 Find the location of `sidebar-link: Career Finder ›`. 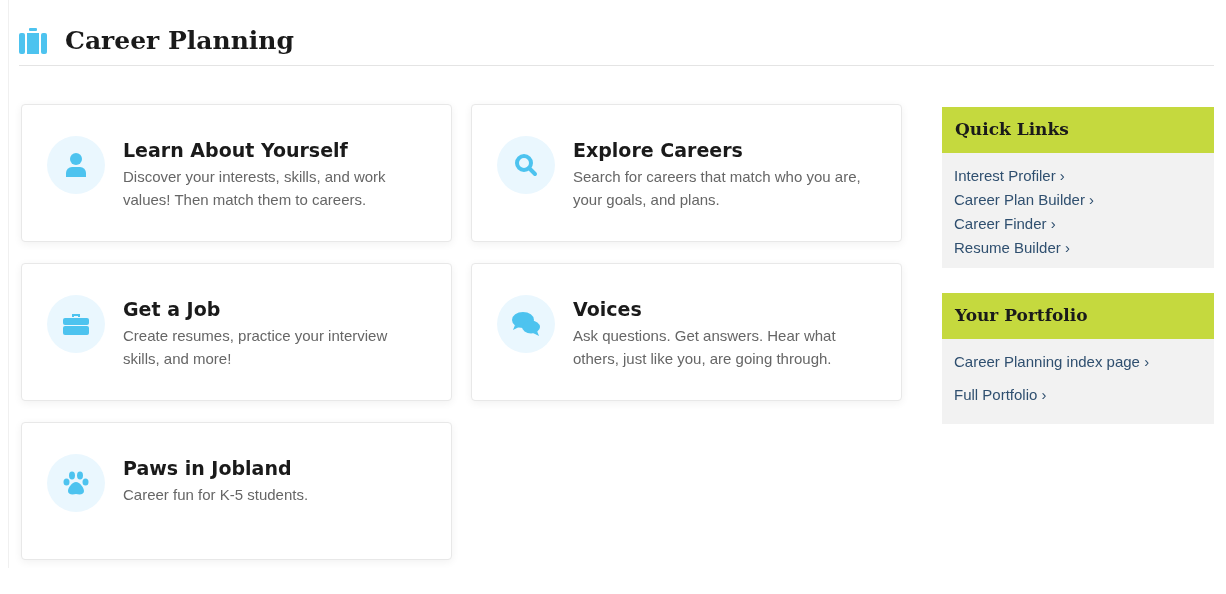

sidebar-link: Career Finder › is located at coordinates (1078, 223).